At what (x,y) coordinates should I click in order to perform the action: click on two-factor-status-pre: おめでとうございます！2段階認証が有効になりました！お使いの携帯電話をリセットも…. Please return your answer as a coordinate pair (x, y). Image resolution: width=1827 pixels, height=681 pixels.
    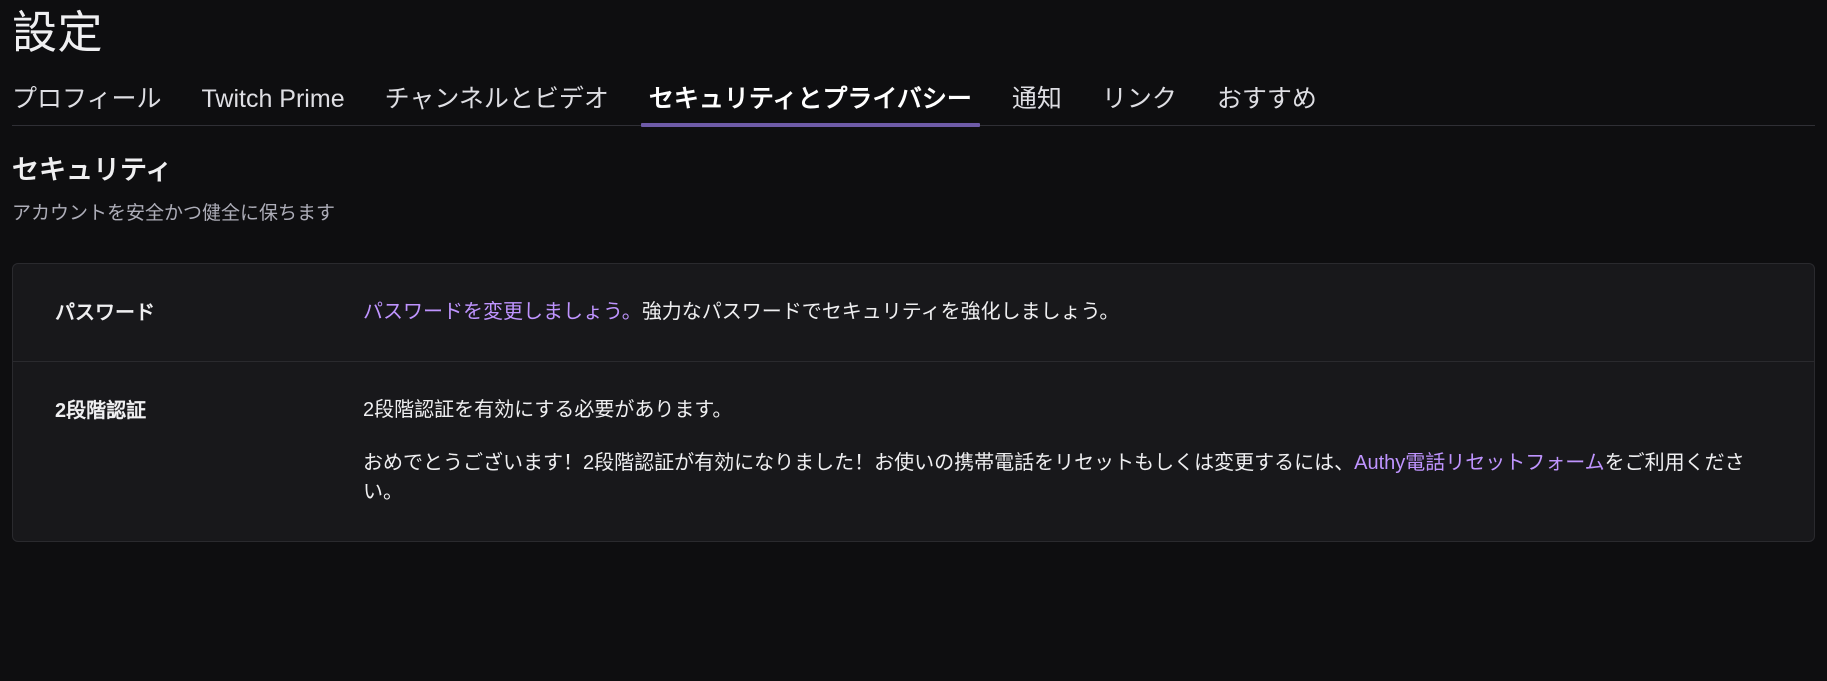
    Looking at the image, I should click on (859, 463).